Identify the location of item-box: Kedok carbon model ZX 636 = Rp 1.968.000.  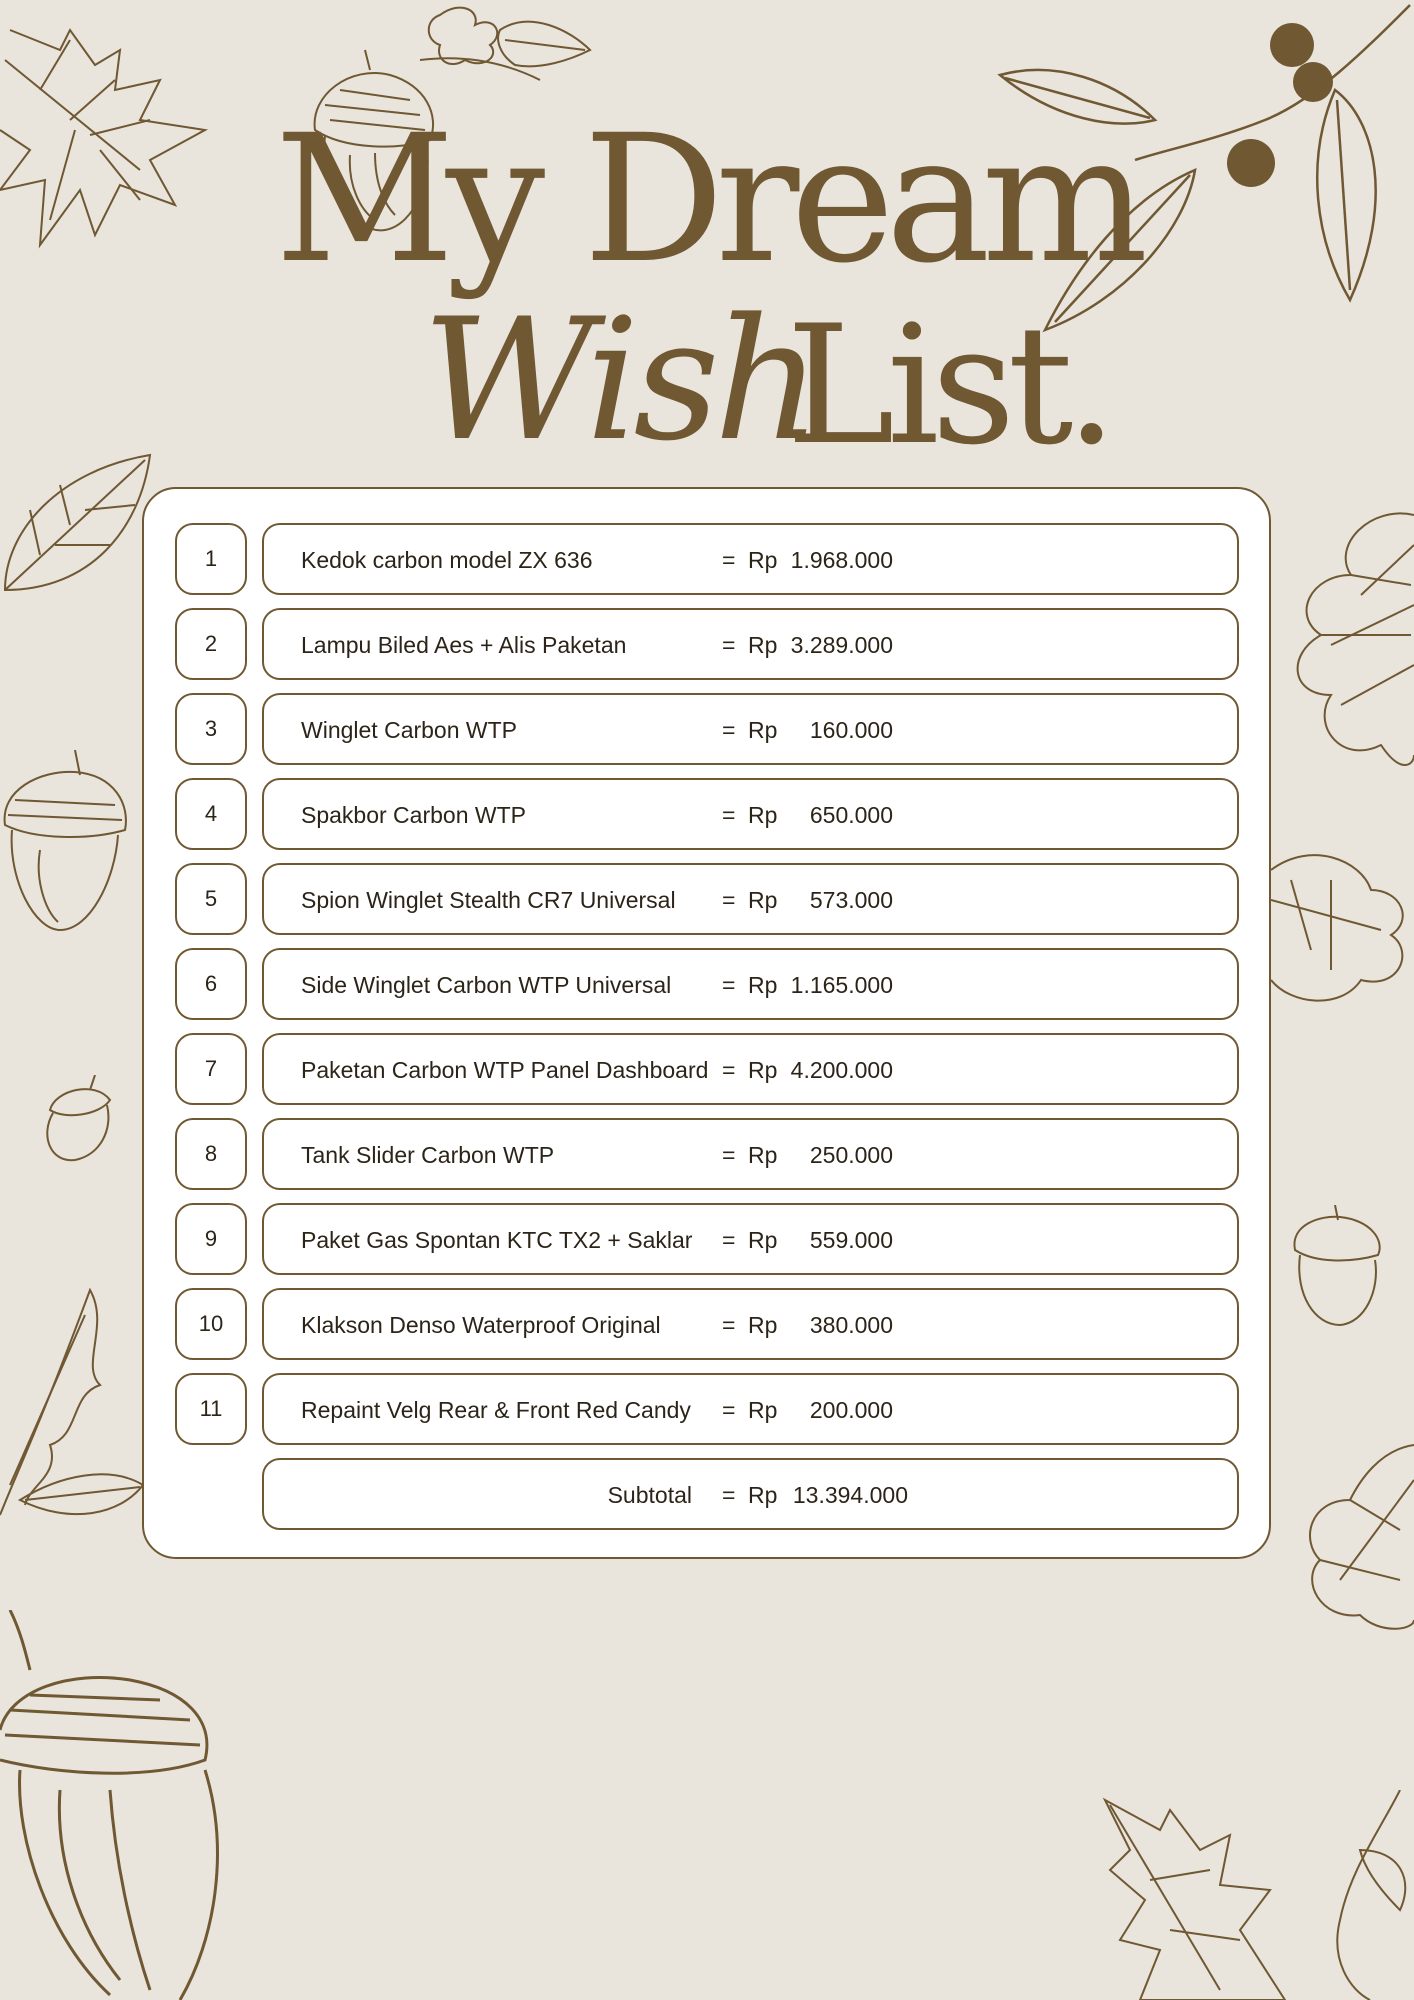
(750, 559).